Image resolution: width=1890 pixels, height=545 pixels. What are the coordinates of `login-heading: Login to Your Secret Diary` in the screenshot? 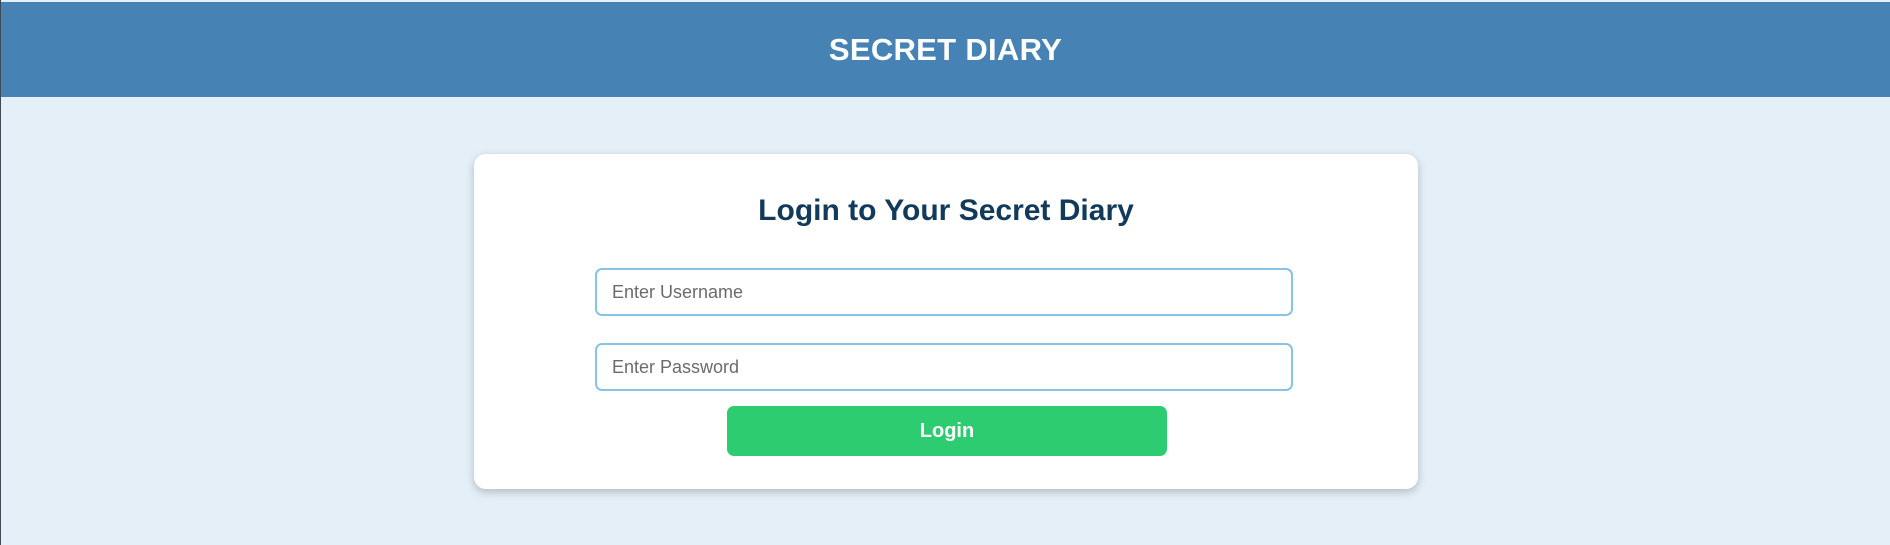 It's located at (946, 210).